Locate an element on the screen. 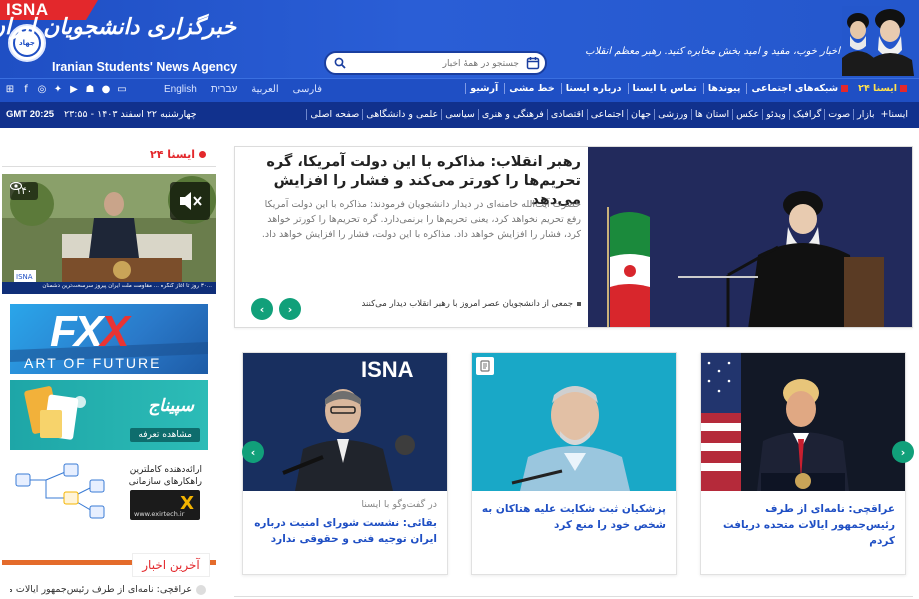  sepinaj-title: سپیناج is located at coordinates (171, 406).